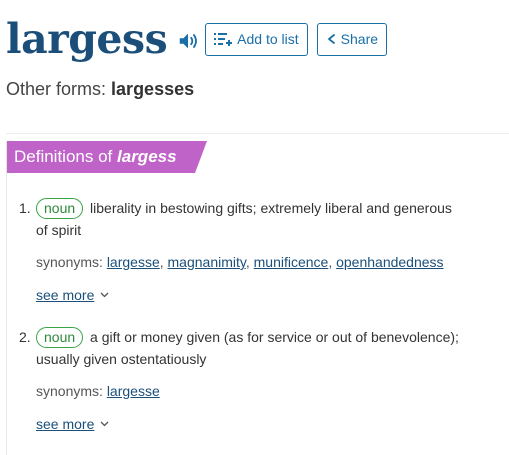 The height and width of the screenshot is (455, 509). What do you see at coordinates (257, 133) in the screenshot?
I see `section-divider` at bounding box center [257, 133].